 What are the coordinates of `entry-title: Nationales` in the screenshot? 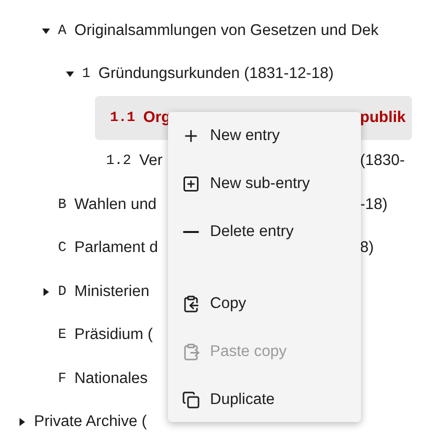 It's located at (111, 379).